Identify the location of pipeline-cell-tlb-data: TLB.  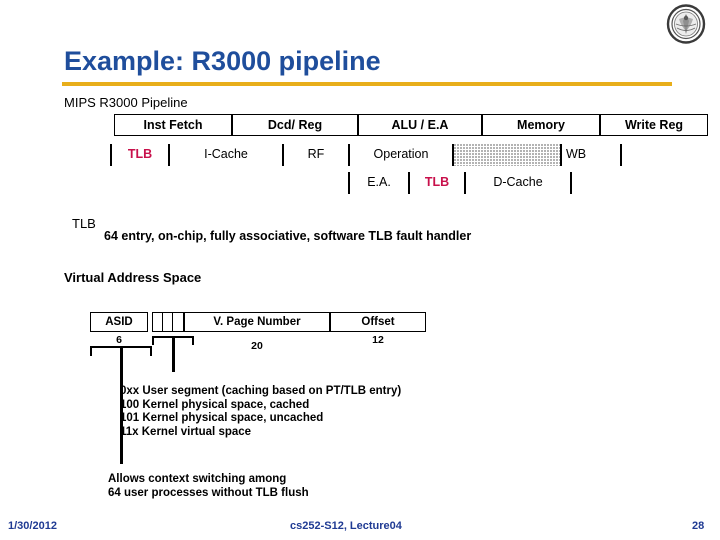
(436, 183).